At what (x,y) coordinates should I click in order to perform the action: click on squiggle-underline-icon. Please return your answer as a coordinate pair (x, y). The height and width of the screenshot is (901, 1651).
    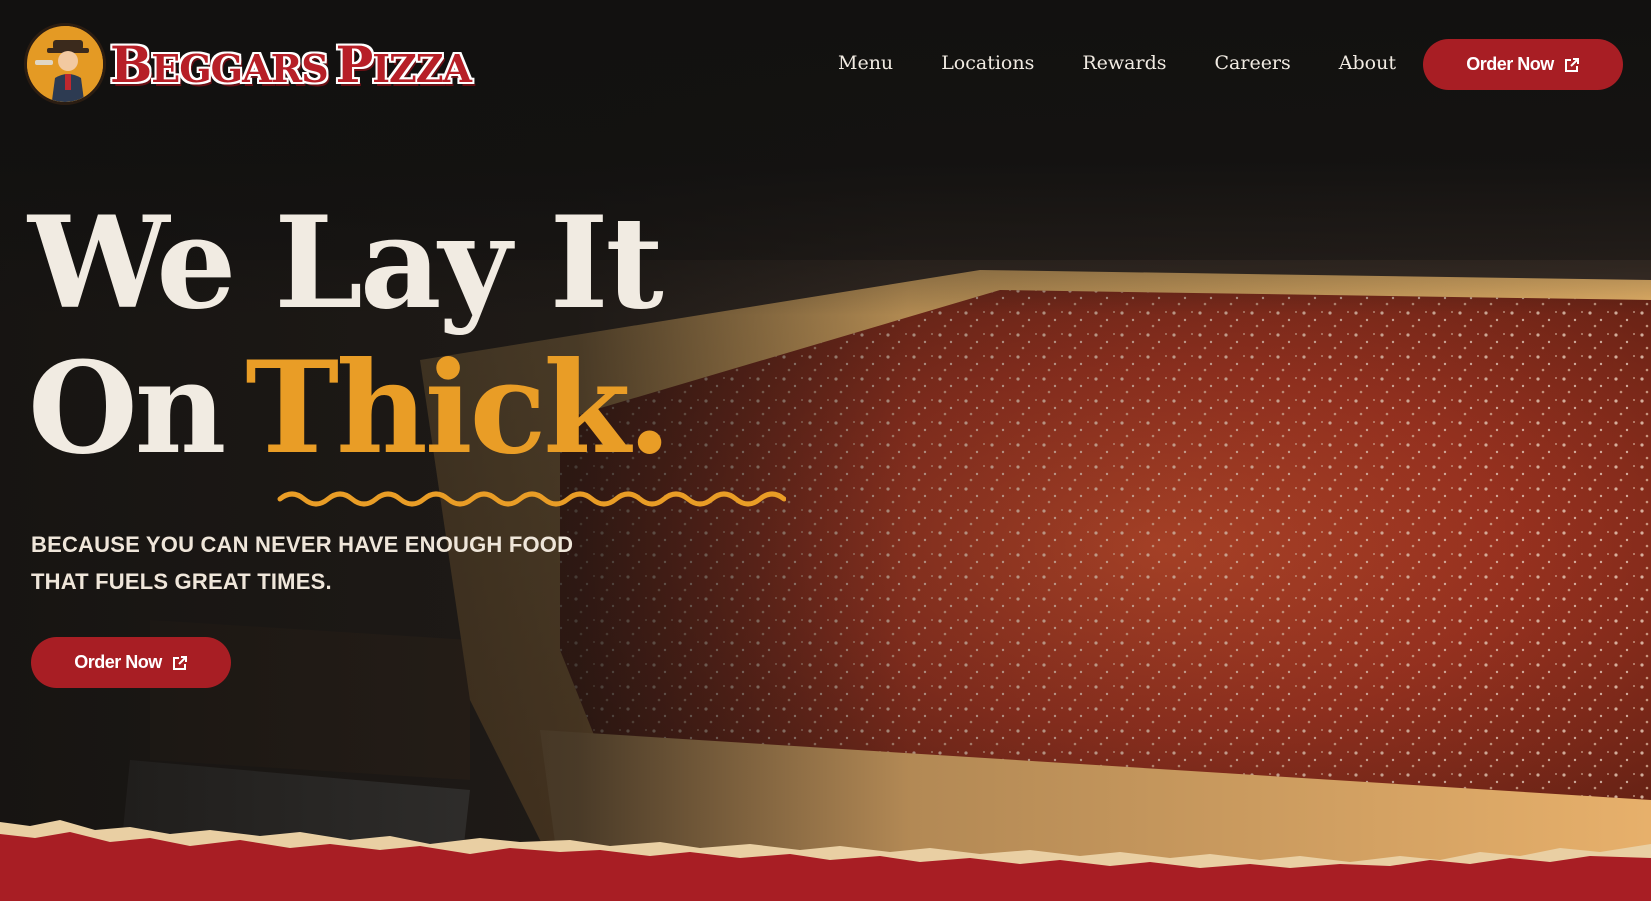
    Looking at the image, I should click on (531, 499).